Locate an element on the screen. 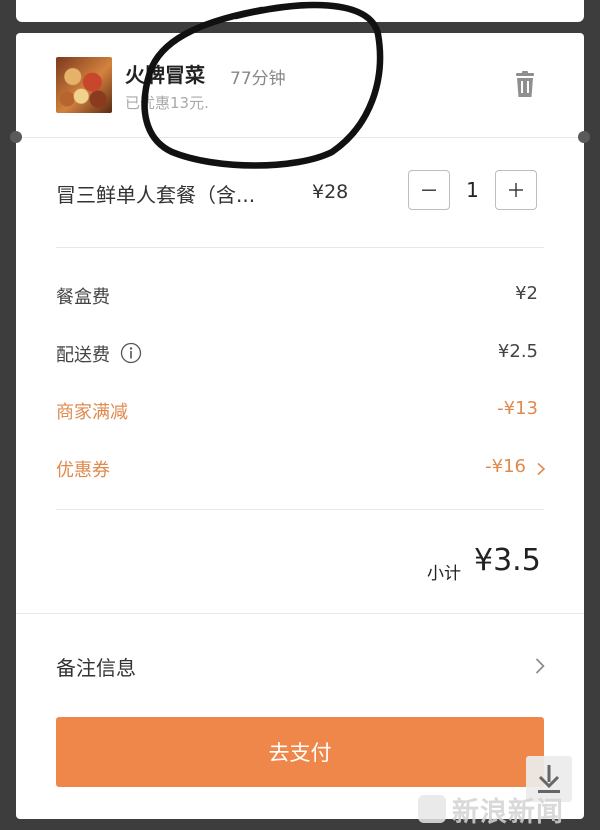 This screenshot has height=830, width=600. info-icon is located at coordinates (131, 353).